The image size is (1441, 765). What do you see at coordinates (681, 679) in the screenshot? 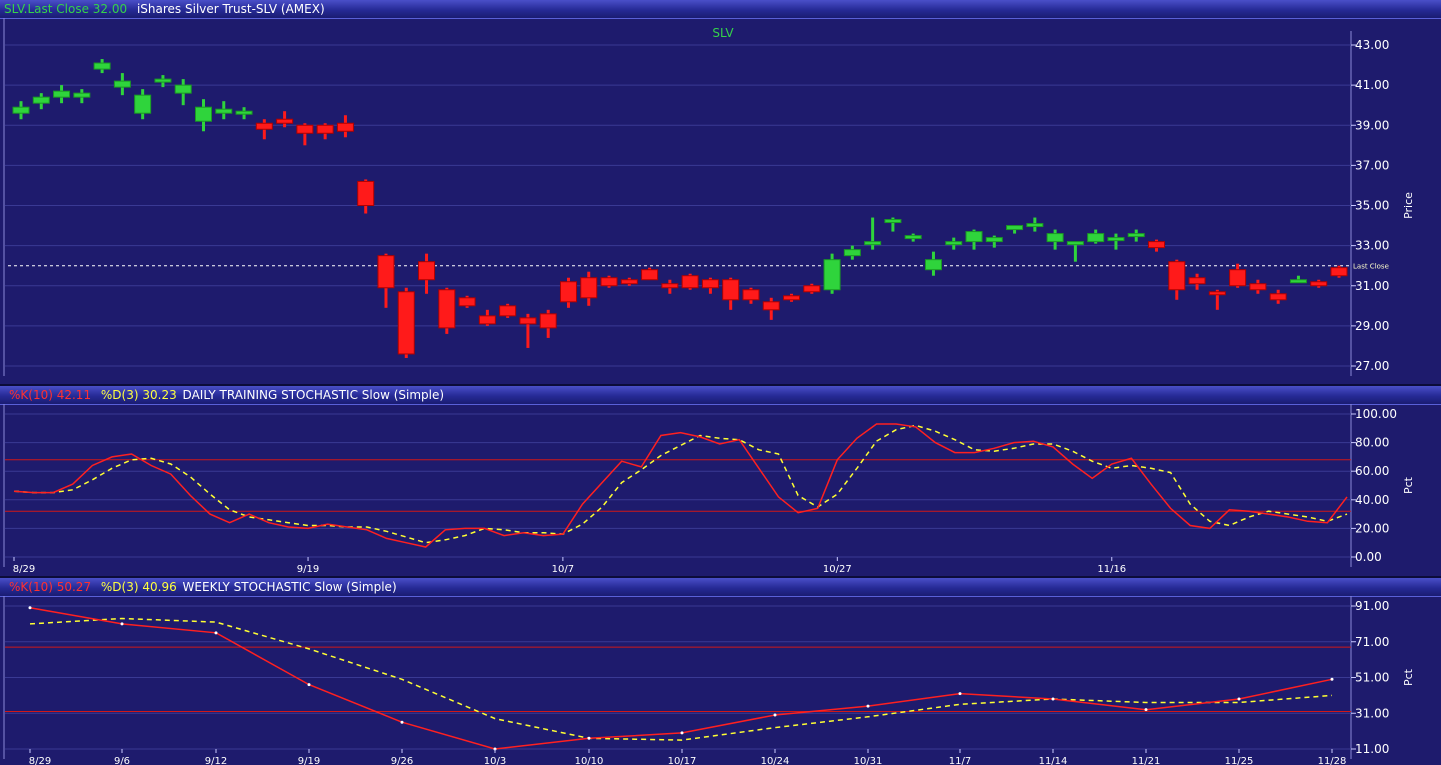
I see `d-series-line` at bounding box center [681, 679].